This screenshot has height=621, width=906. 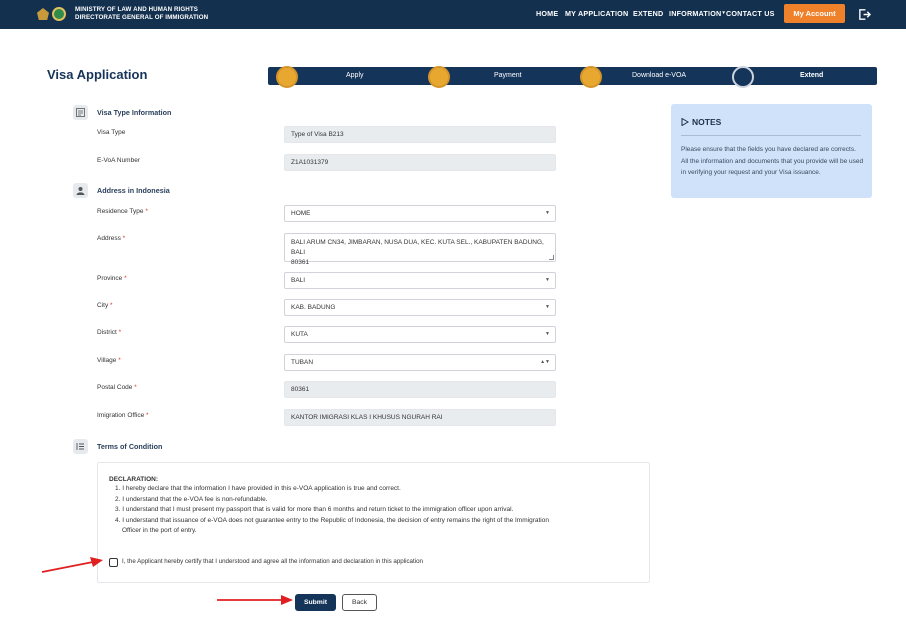 I want to click on province-label: Province *, so click(x=112, y=278).